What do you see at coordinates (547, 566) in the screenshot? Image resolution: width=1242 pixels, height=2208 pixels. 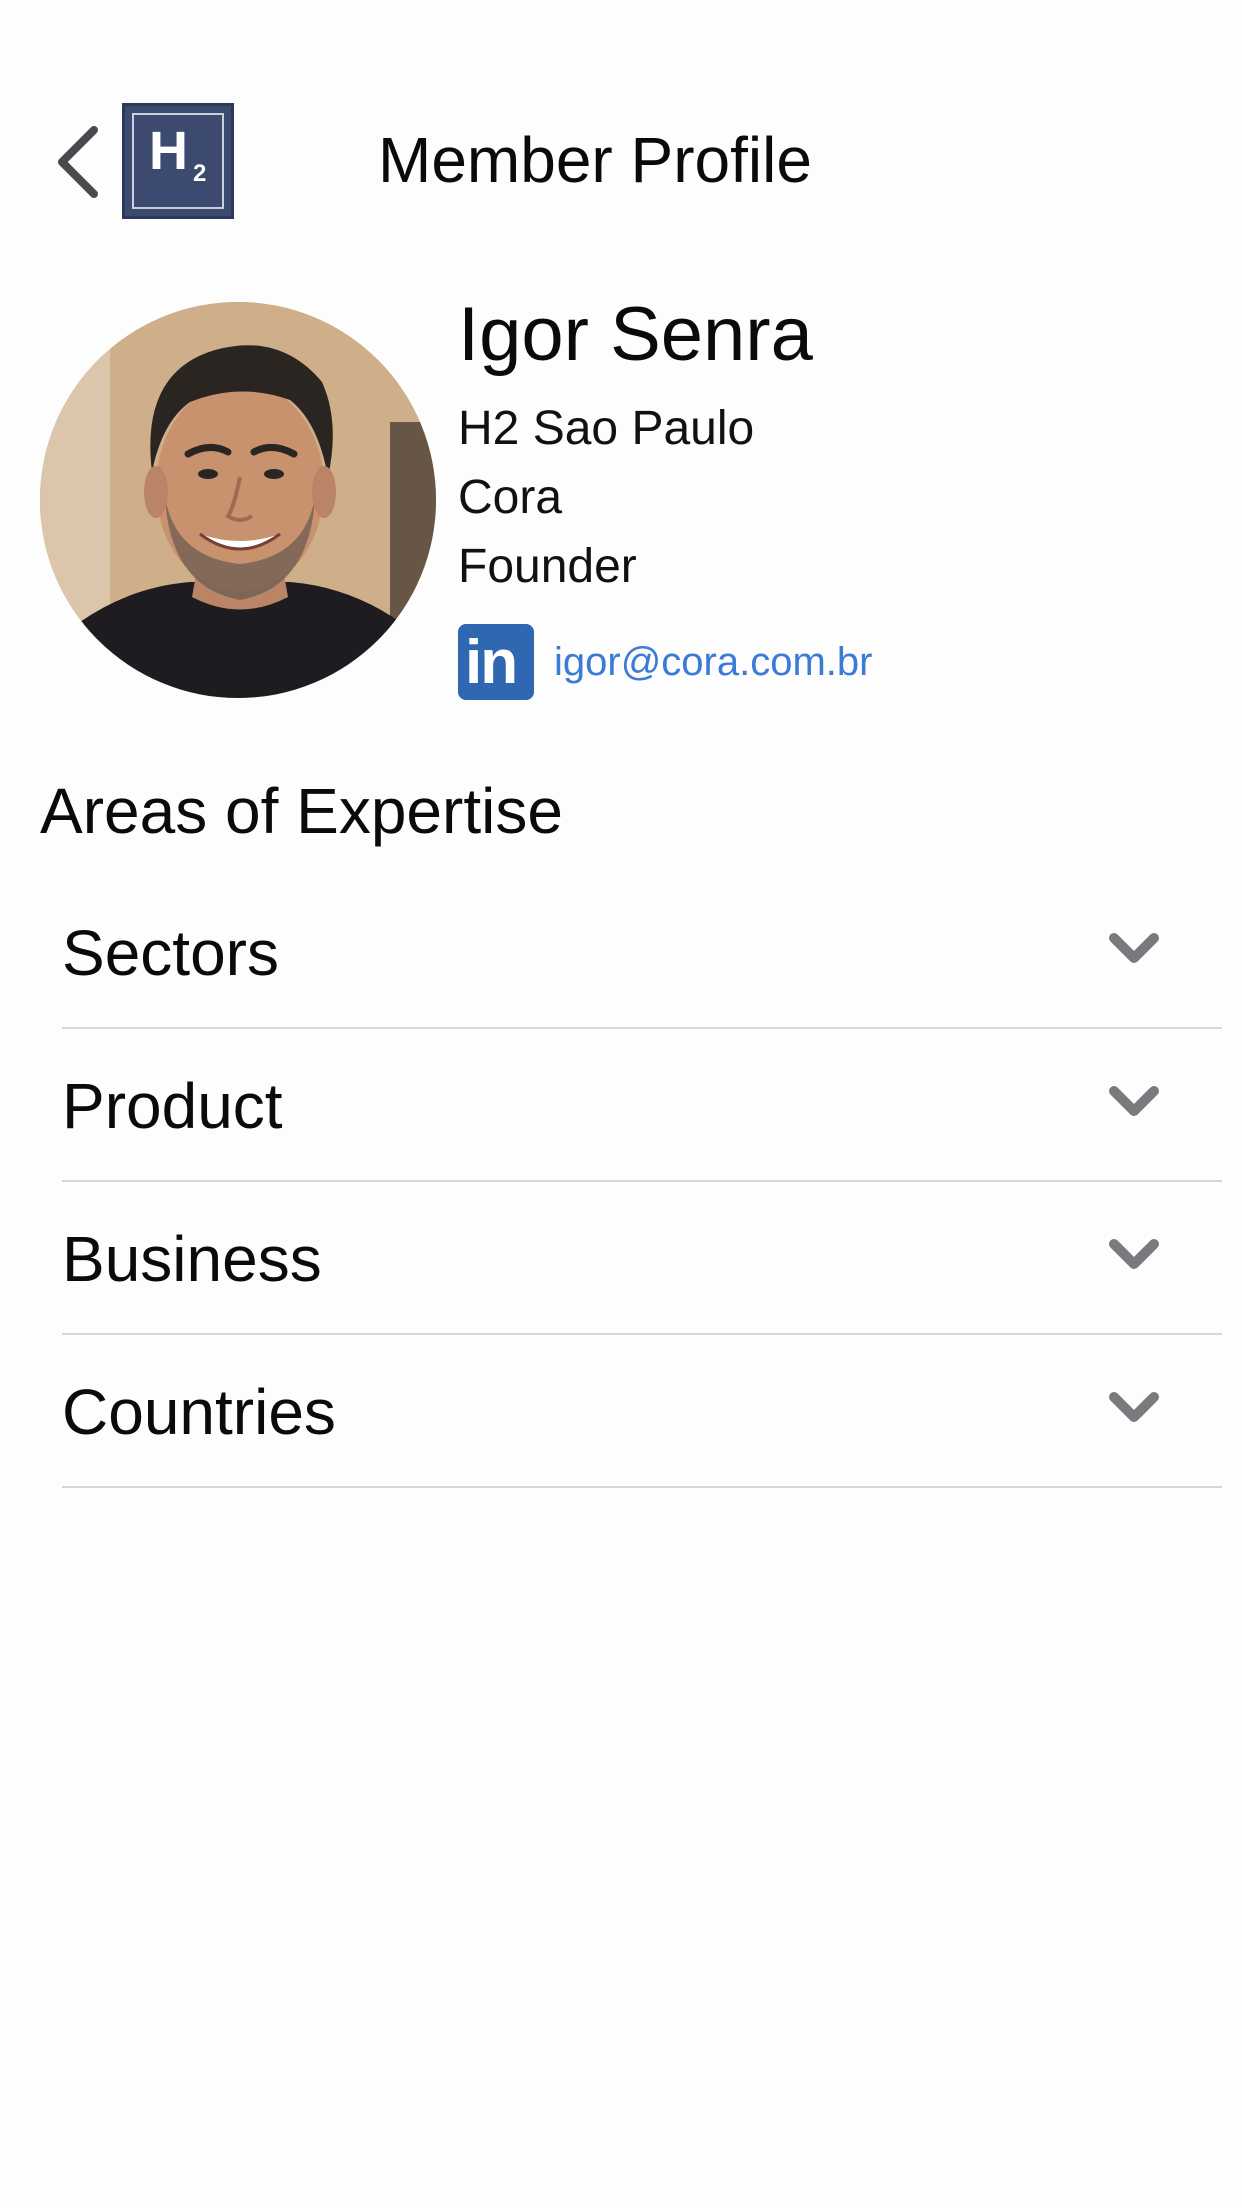 I see `member-role: Founder` at bounding box center [547, 566].